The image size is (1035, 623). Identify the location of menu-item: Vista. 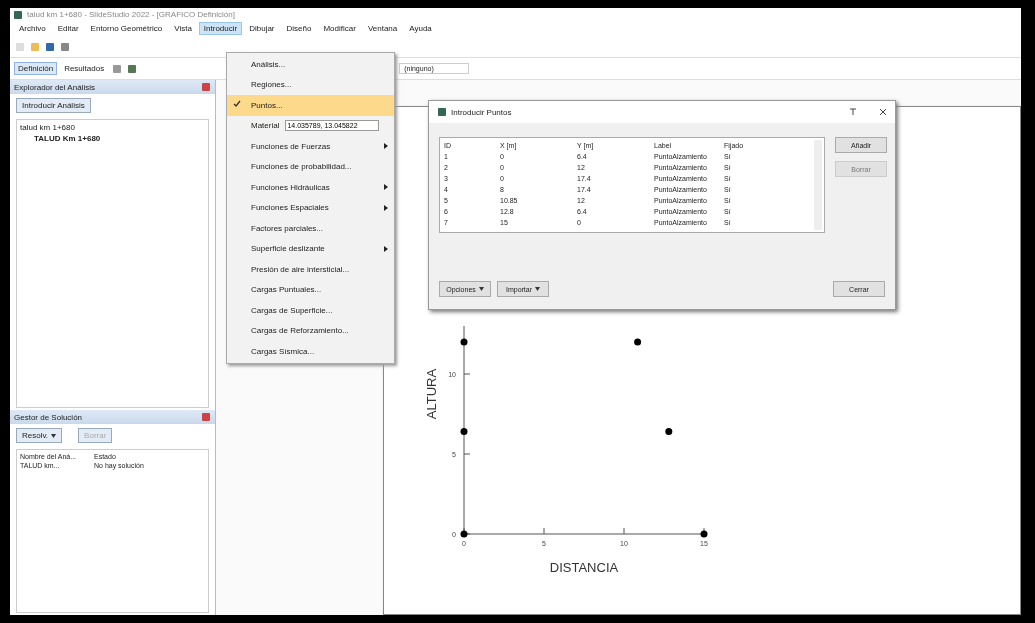
(183, 28).